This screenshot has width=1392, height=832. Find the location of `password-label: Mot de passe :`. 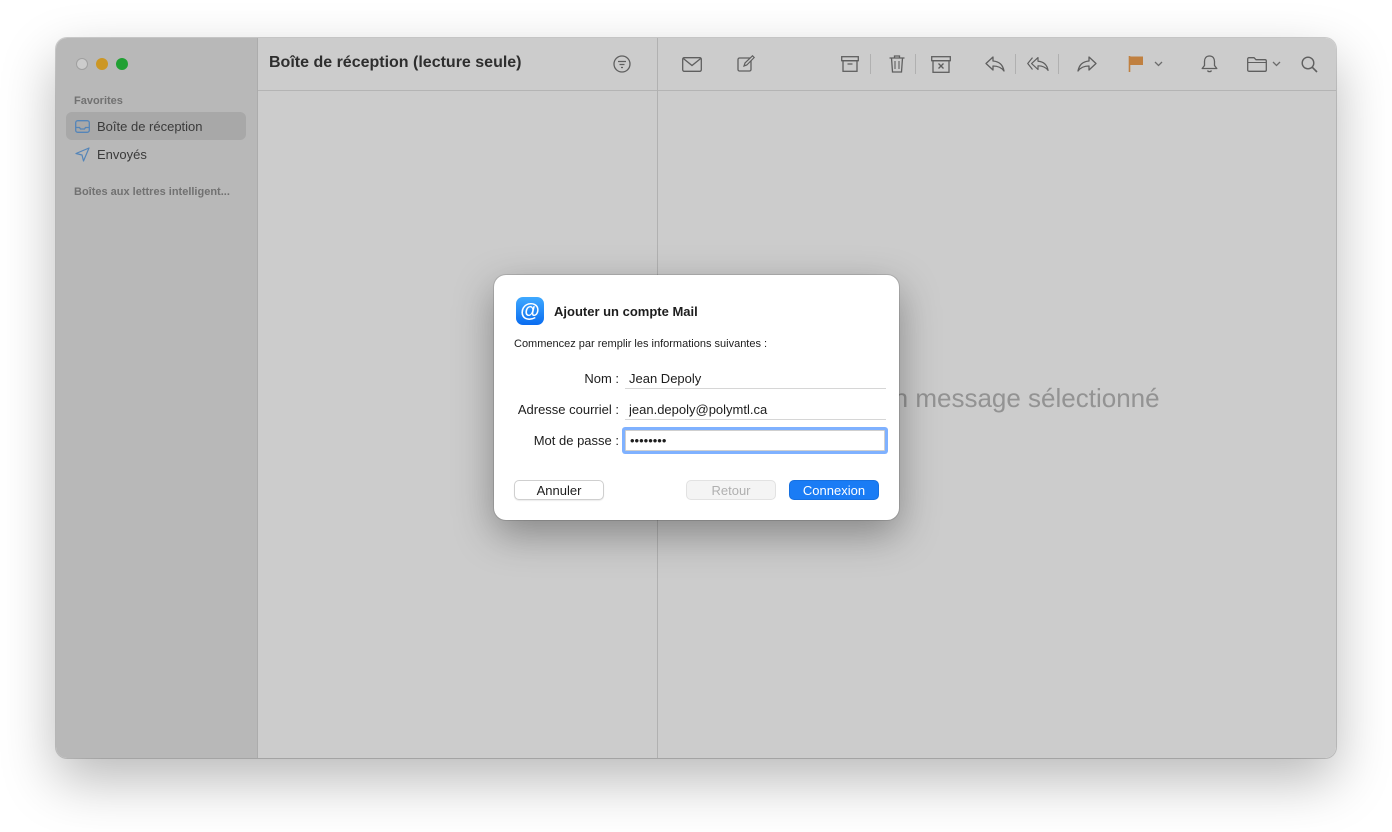

password-label: Mot de passe : is located at coordinates (576, 440).